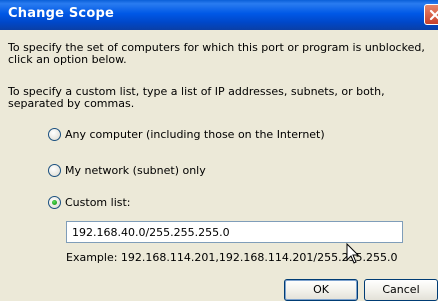 The height and width of the screenshot is (301, 438). What do you see at coordinates (433, 15) in the screenshot?
I see `close-icon` at bounding box center [433, 15].